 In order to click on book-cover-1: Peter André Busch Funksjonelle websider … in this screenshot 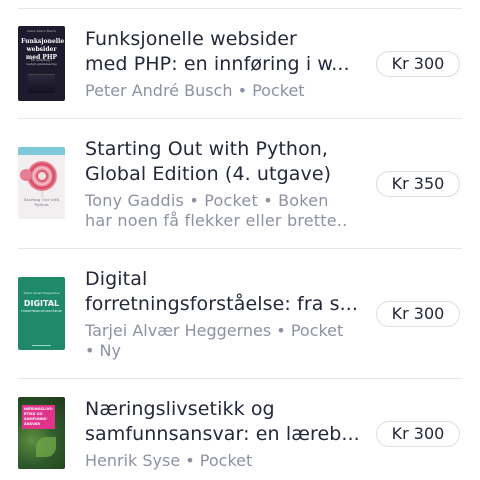, I will do `click(41, 63)`.